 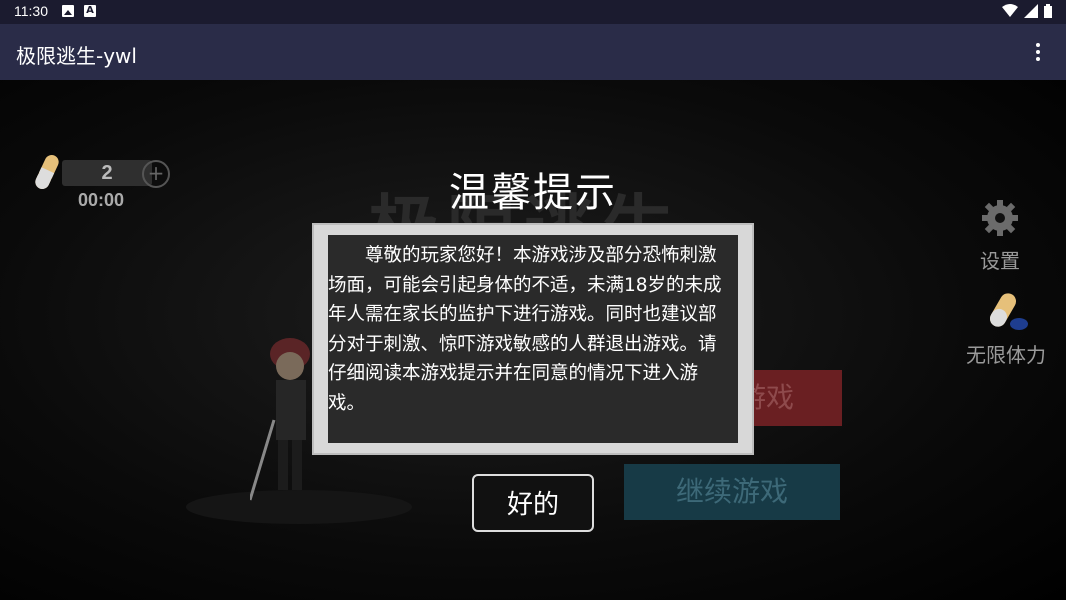 I want to click on system-icons, so click(x=1027, y=11).